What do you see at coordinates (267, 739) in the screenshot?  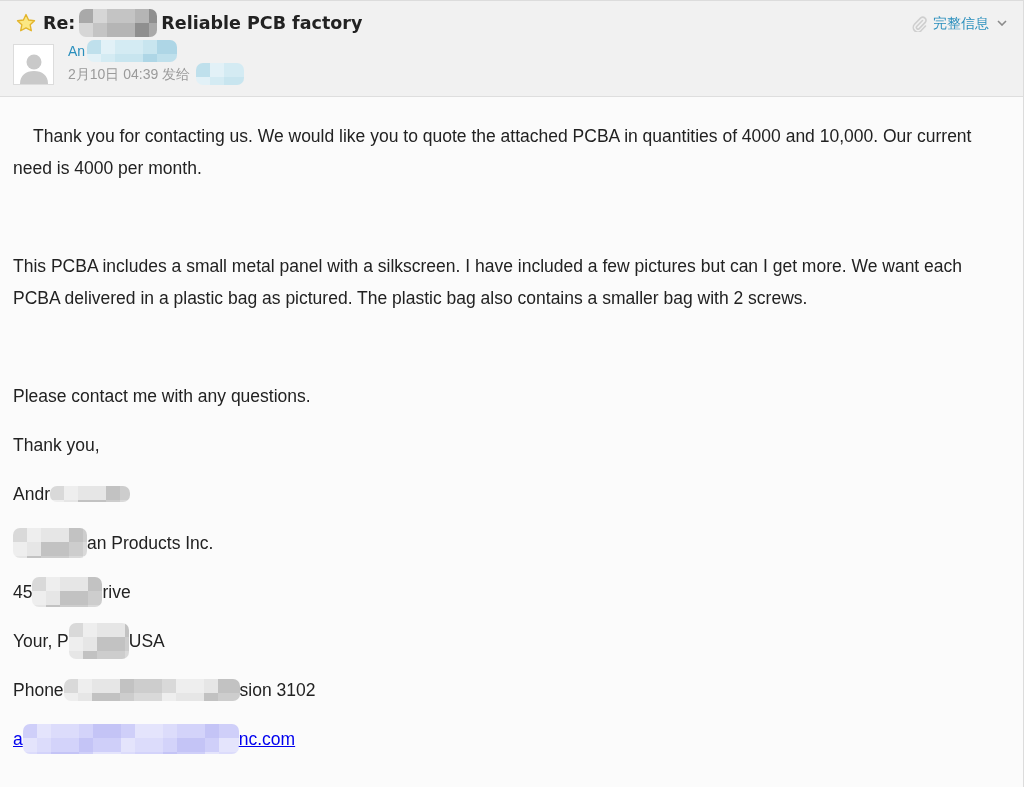 I see `email-link: nc.com` at bounding box center [267, 739].